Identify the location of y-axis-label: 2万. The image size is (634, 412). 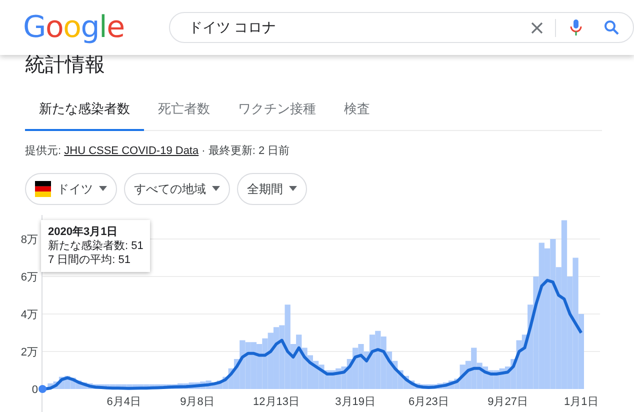
(29, 352).